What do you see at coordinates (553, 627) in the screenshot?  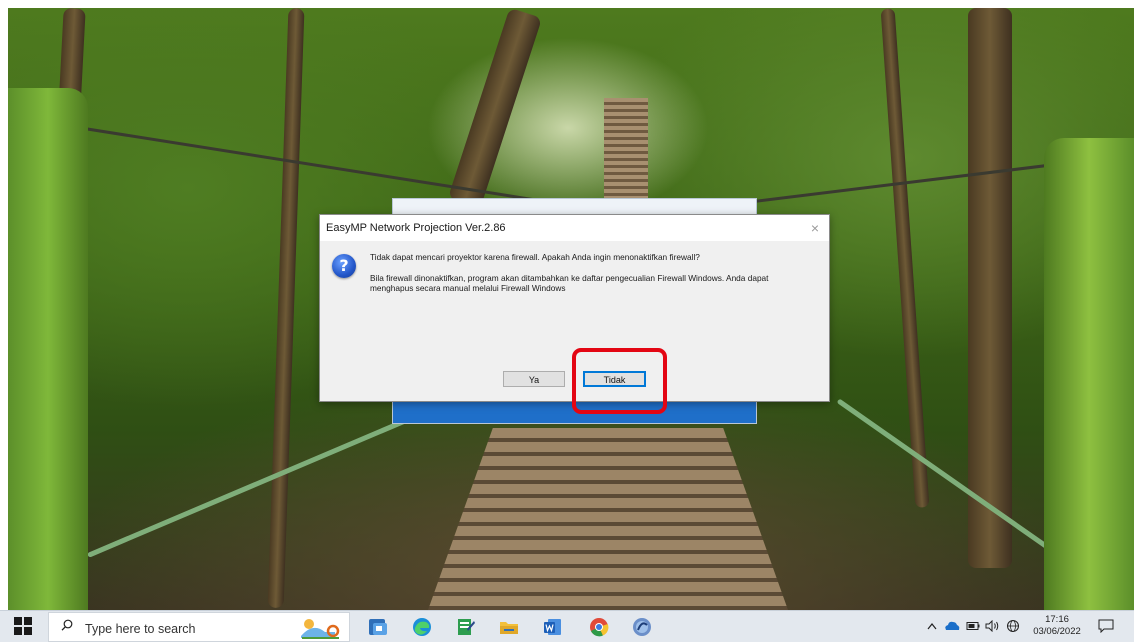 I see `word-icon` at bounding box center [553, 627].